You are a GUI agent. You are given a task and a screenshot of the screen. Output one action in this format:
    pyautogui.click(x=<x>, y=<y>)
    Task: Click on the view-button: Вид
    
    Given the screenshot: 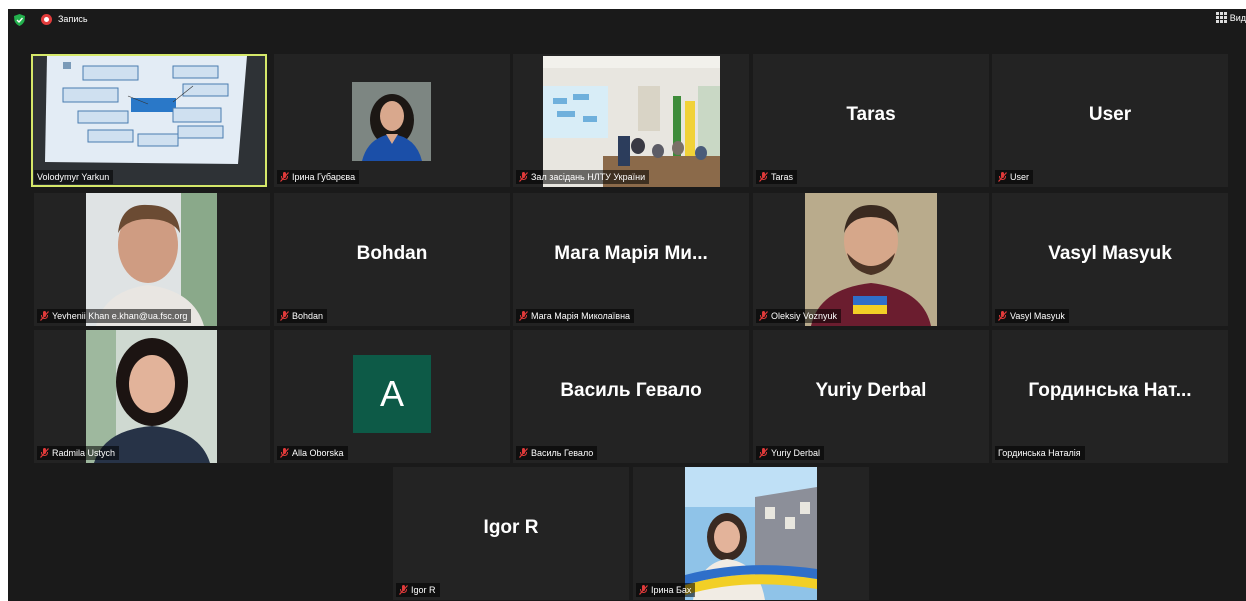 What is the action you would take?
    pyautogui.click(x=1230, y=17)
    